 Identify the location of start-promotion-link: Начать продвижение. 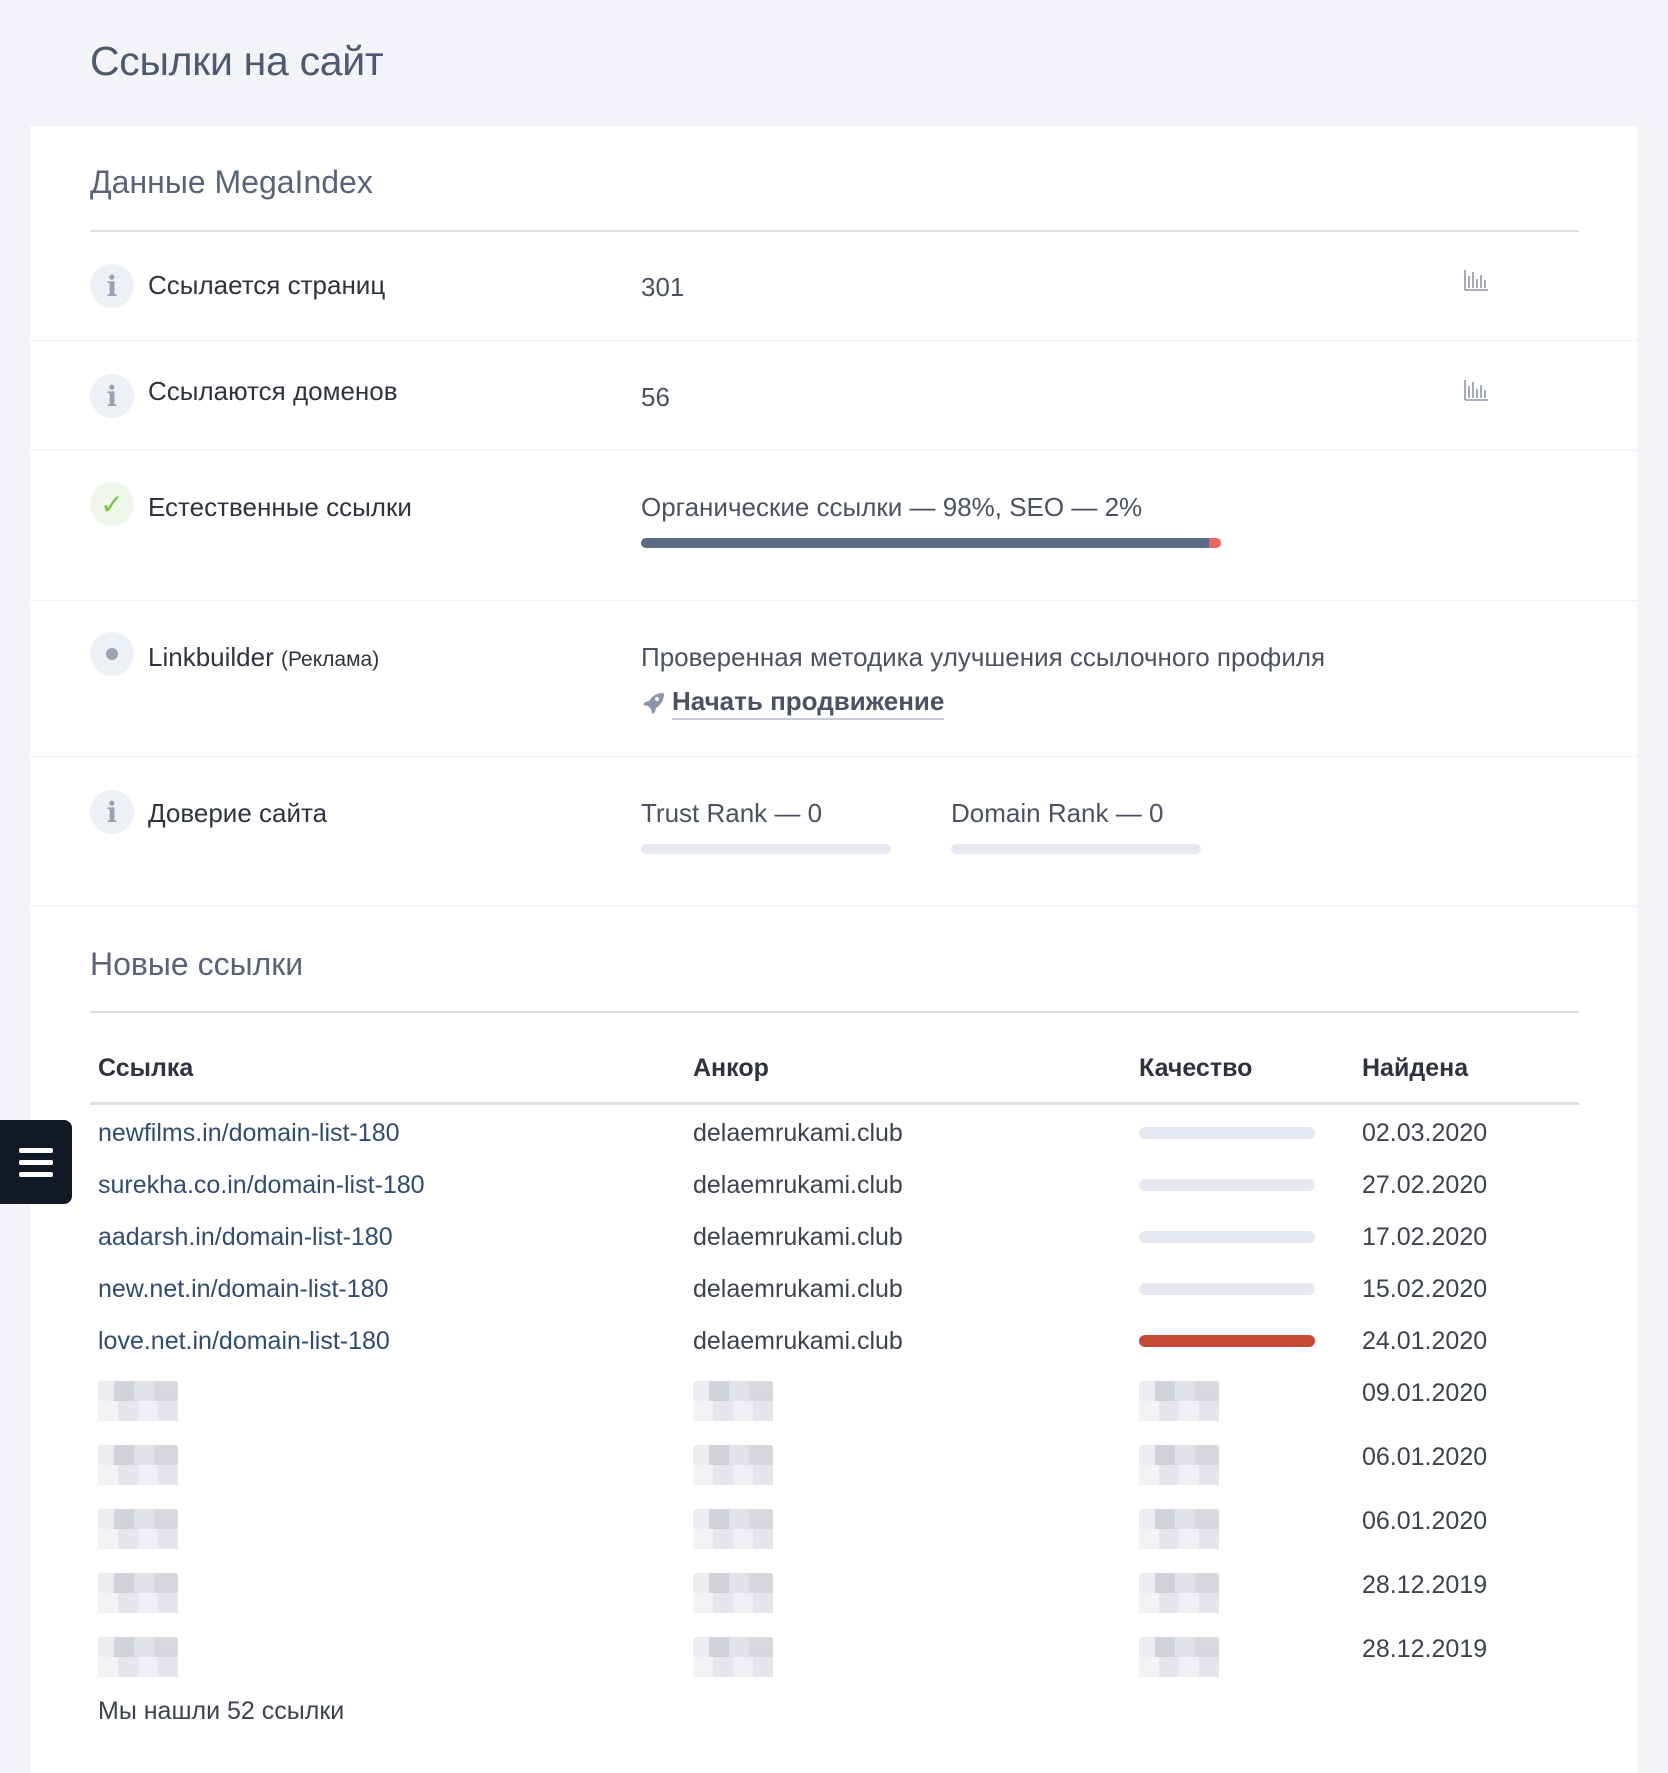
(808, 703).